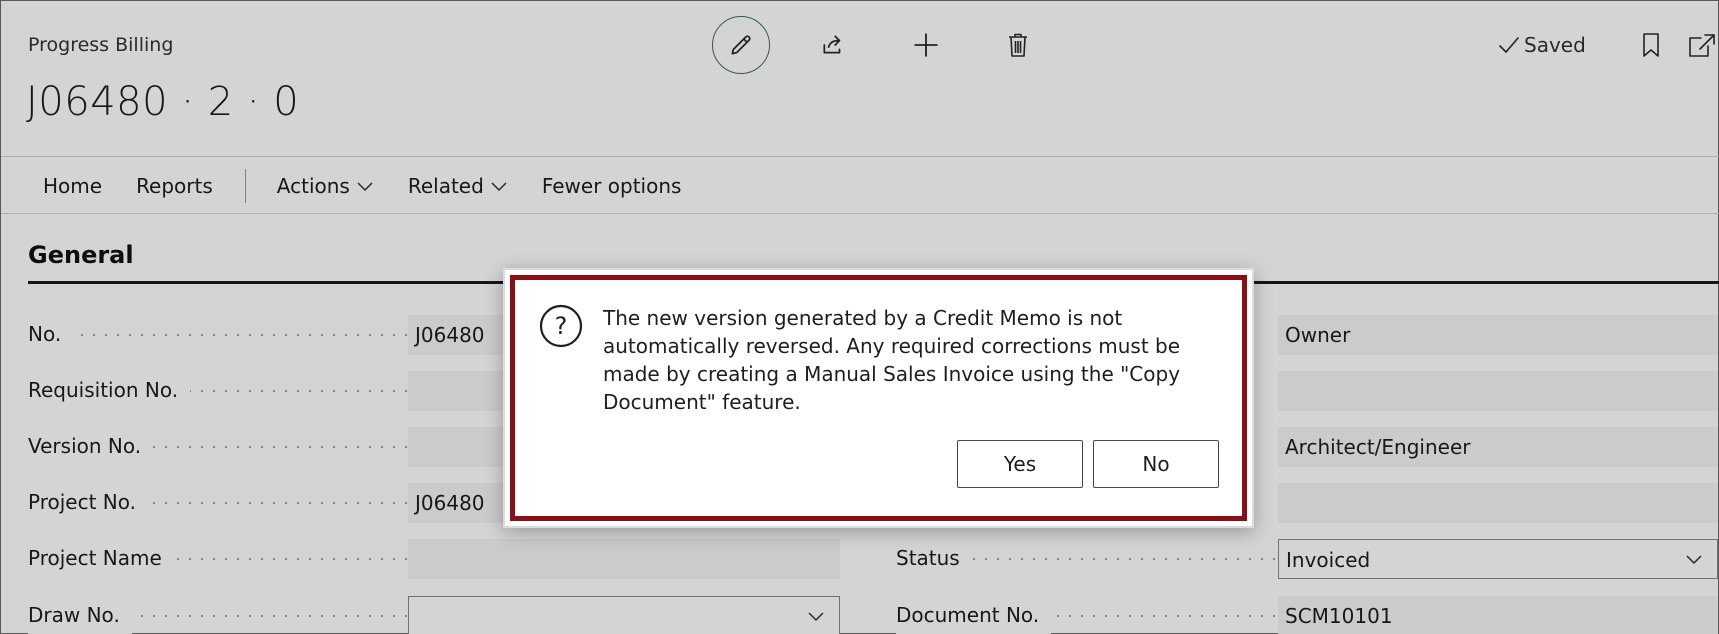  I want to click on bookmark-icon, so click(1651, 45).